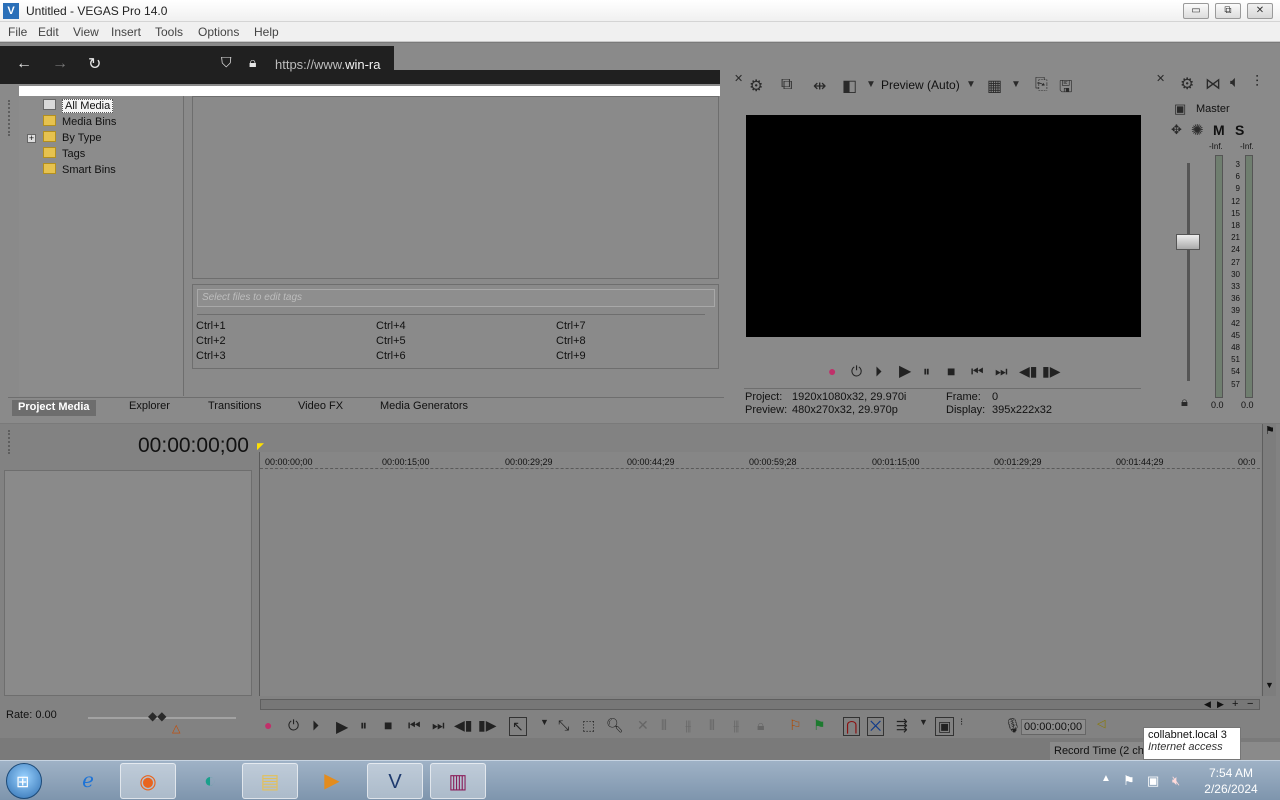  Describe the element at coordinates (876, 726) in the screenshot. I see `auto-crossfade-icon: ⨉` at that location.